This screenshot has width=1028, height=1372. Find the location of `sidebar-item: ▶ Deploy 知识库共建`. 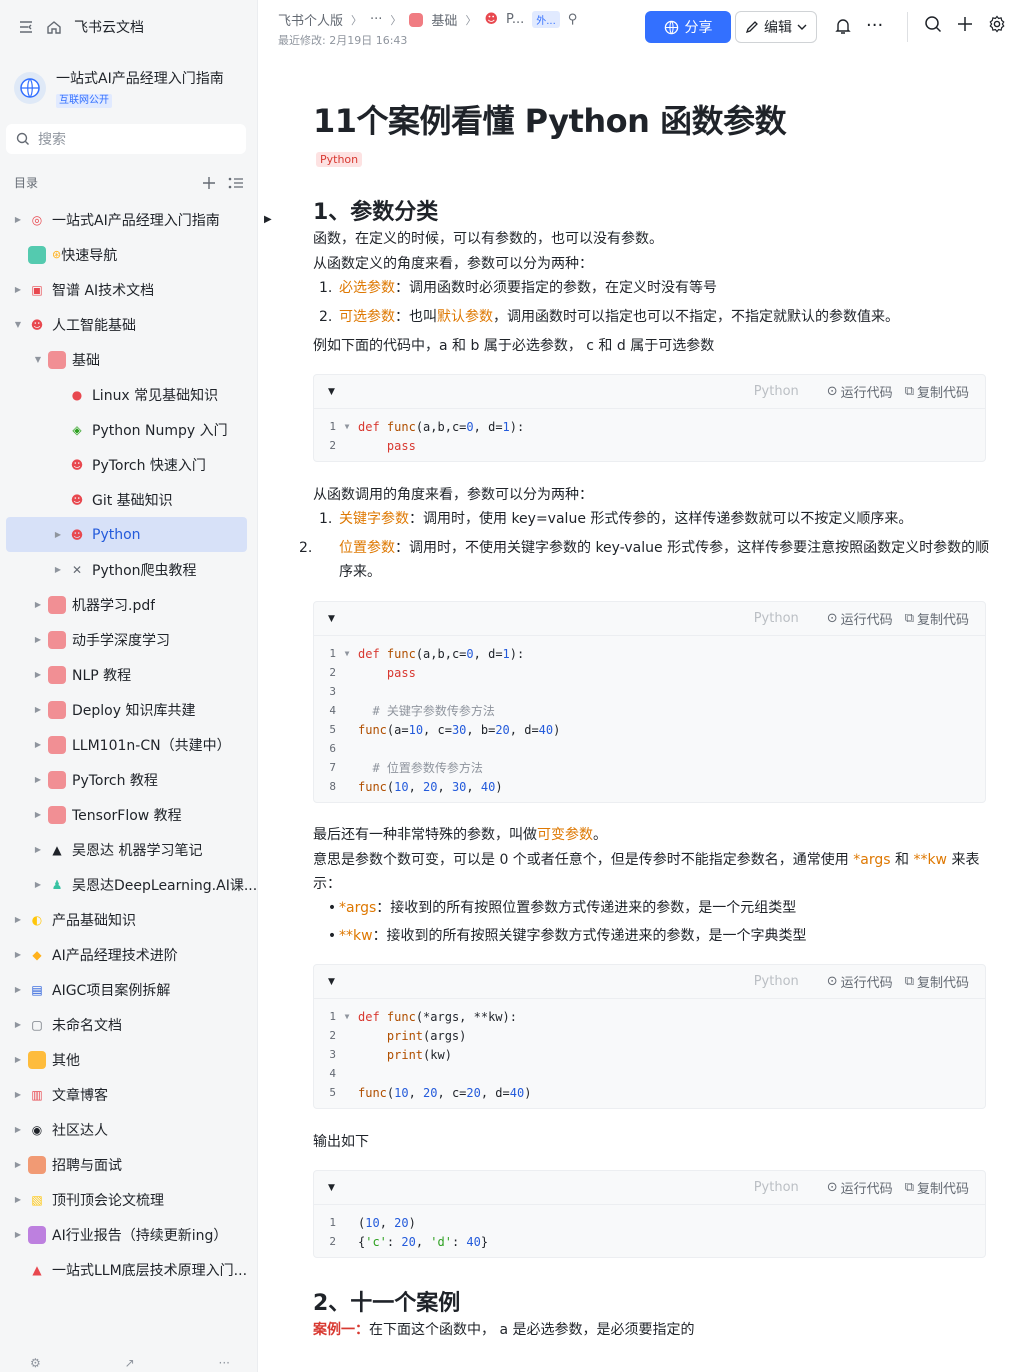

sidebar-item: ▶ Deploy 知识库共建 is located at coordinates (129, 709).